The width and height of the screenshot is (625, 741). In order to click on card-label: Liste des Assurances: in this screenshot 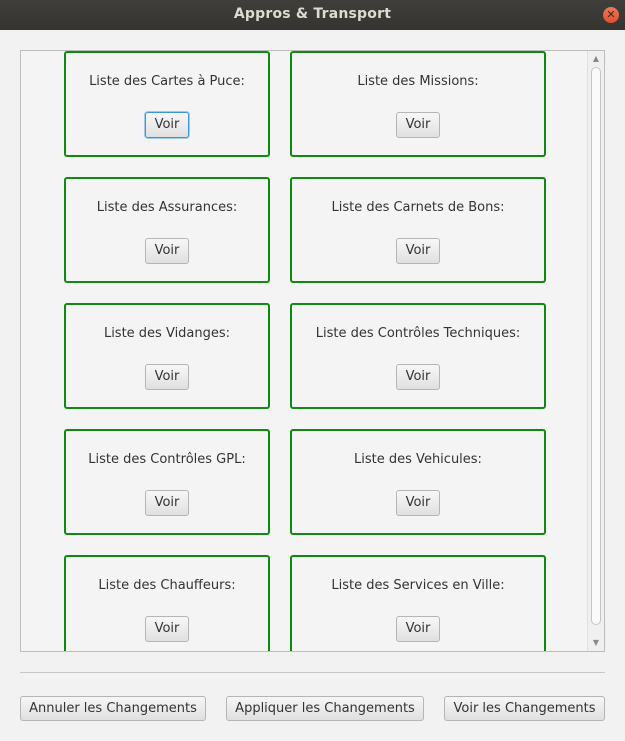, I will do `click(167, 207)`.